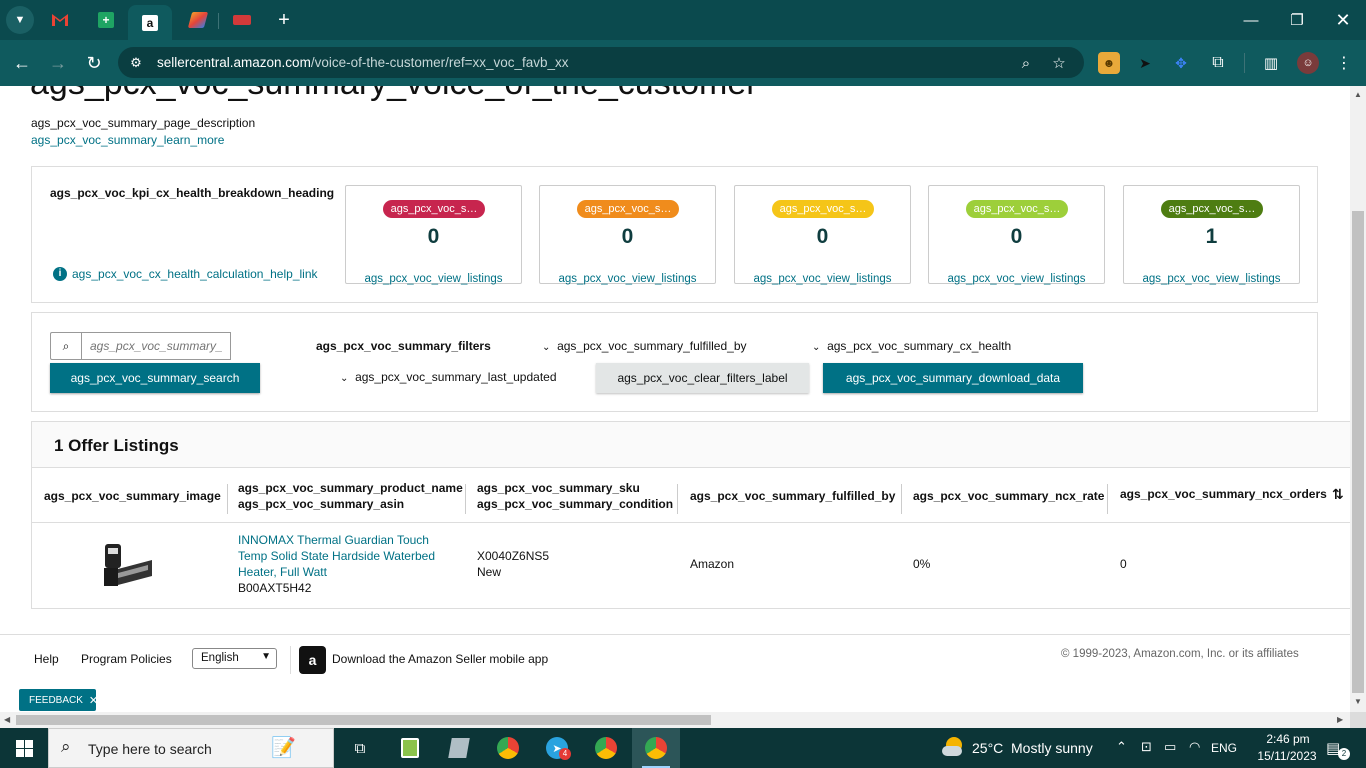 This screenshot has height=768, width=1366. What do you see at coordinates (1338, 494) in the screenshot?
I see `sort-icon: ⇅` at bounding box center [1338, 494].